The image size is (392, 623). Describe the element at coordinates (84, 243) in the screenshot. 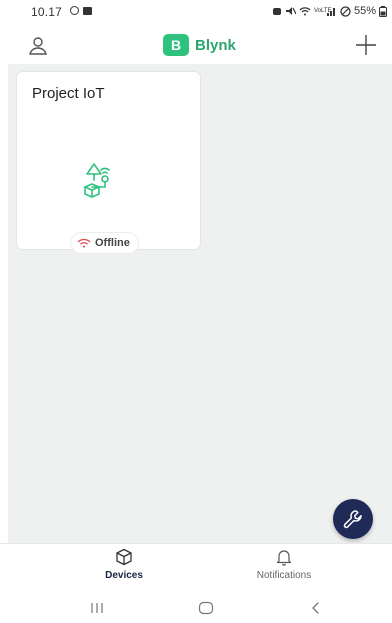

I see `wifi-offline-icon` at that location.